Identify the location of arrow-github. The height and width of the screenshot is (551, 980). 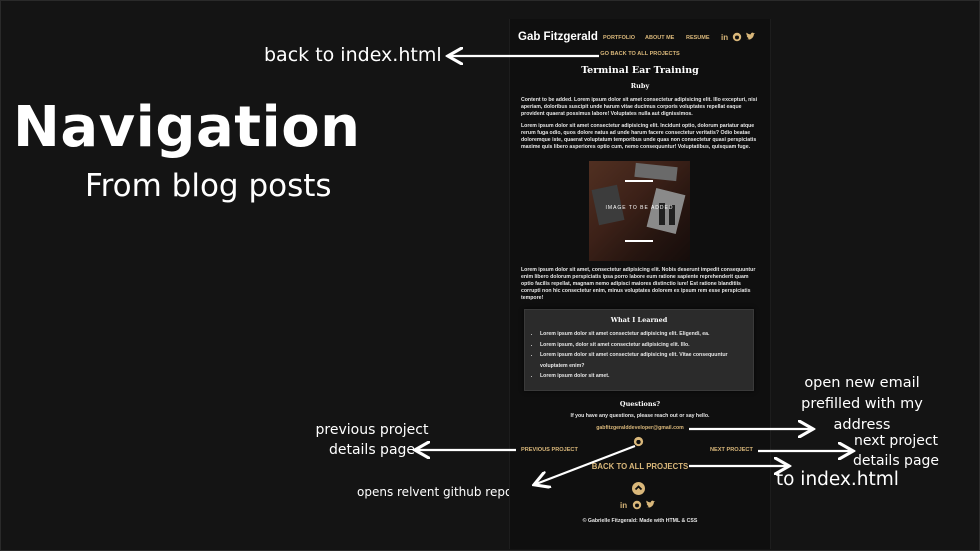
(586, 464).